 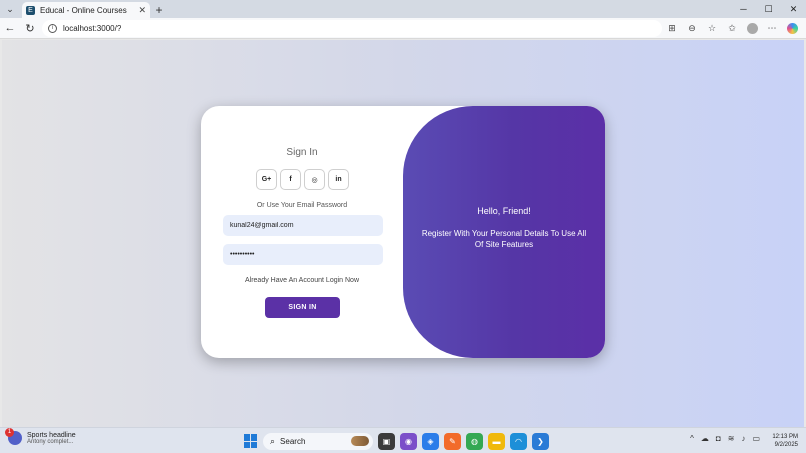 I want to click on windows-start-icon, so click(x=251, y=441).